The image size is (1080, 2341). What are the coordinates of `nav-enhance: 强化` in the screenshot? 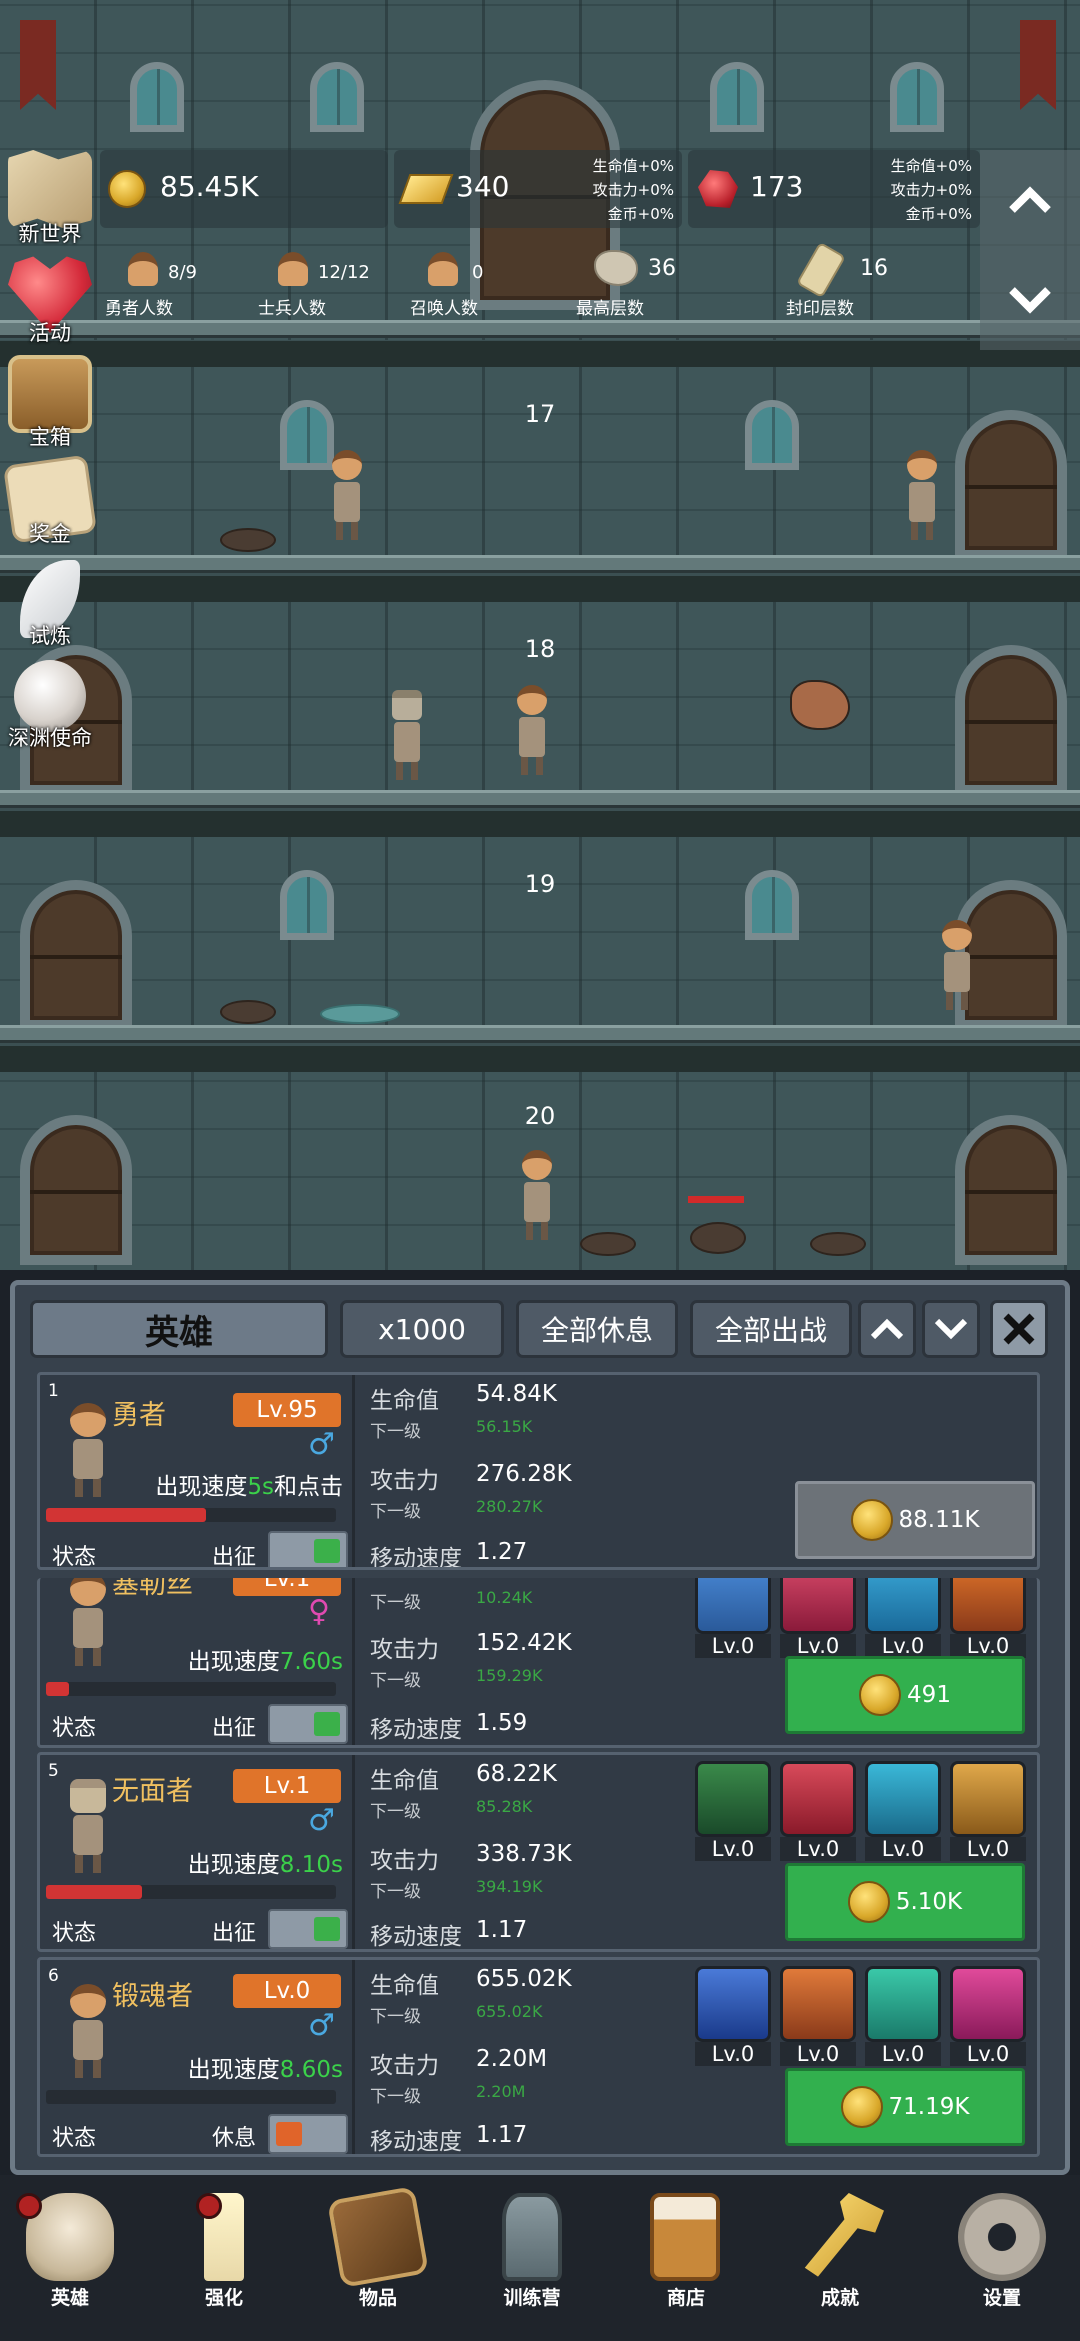 It's located at (224, 2258).